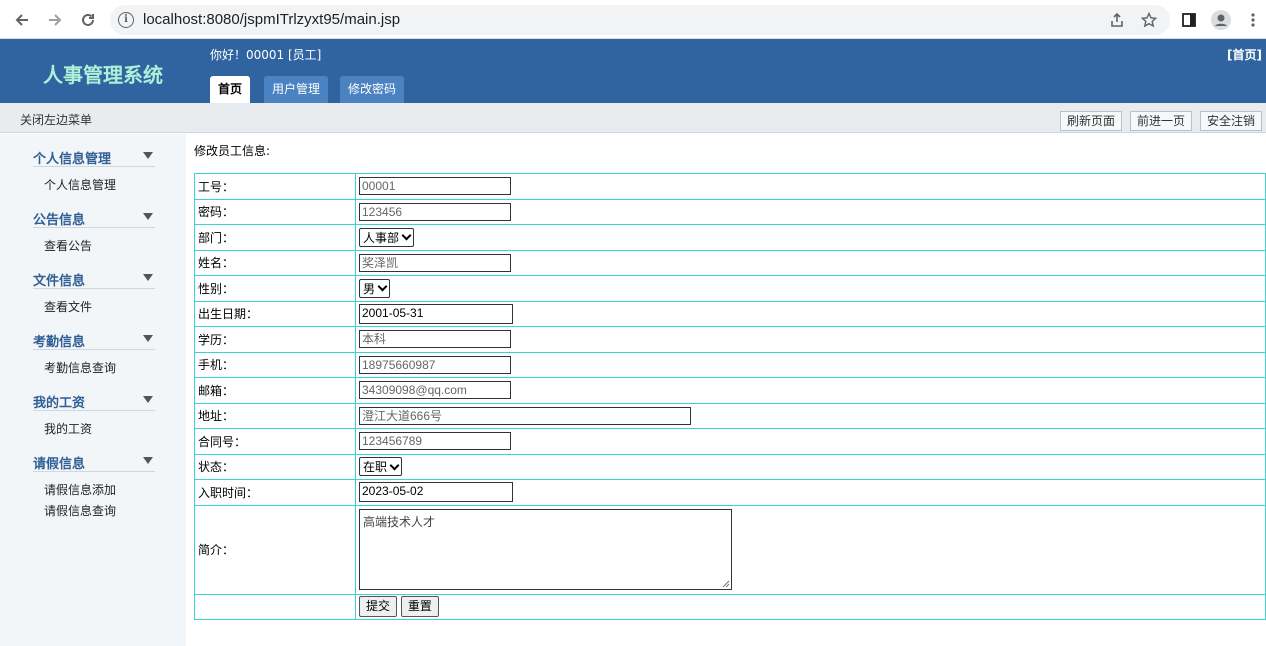  I want to click on field-label: 工号：, so click(275, 186).